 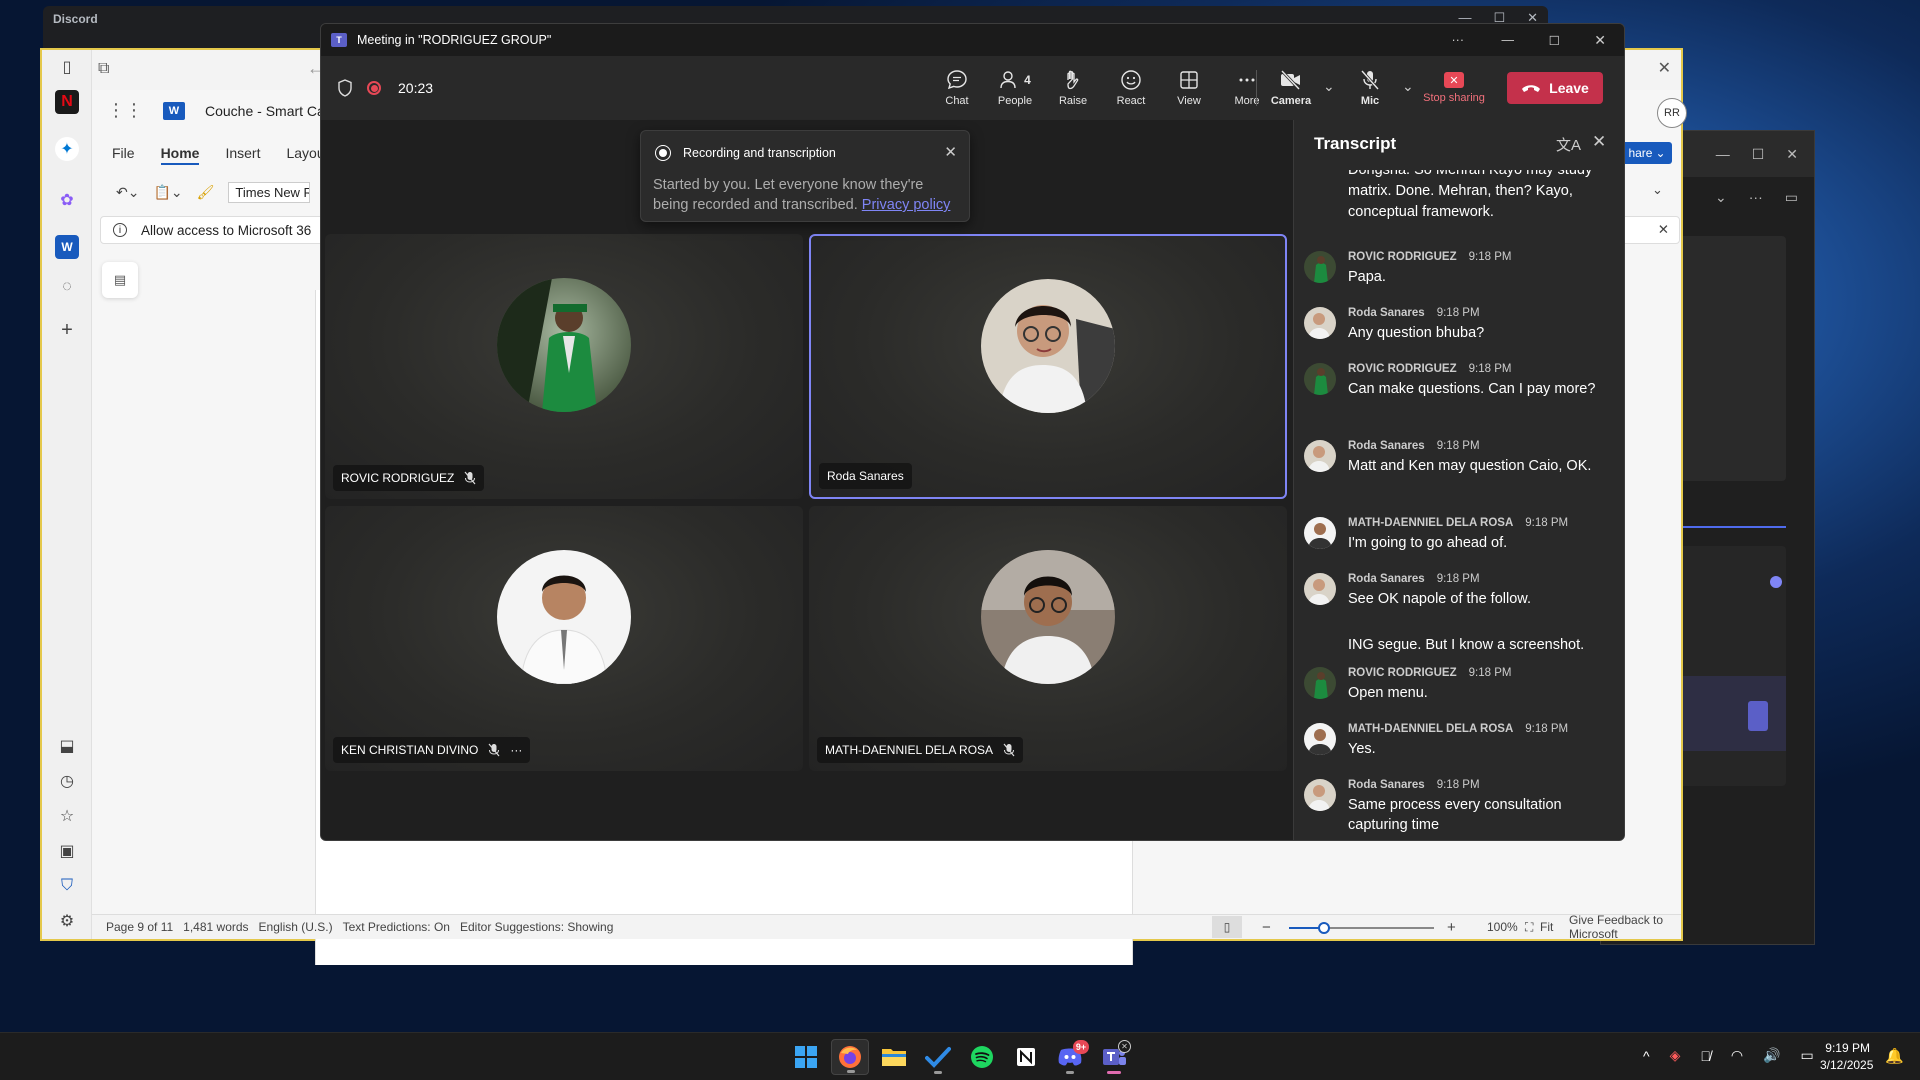 What do you see at coordinates (1370, 88) in the screenshot?
I see `mic-button: Mic` at bounding box center [1370, 88].